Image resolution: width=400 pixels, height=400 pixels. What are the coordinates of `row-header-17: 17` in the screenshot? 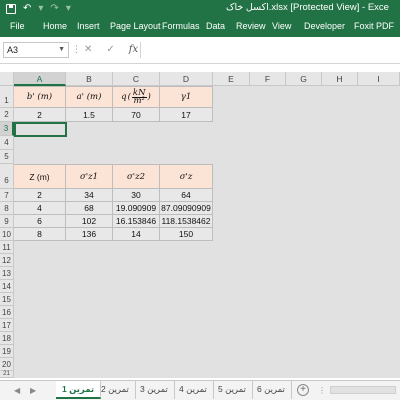 It's located at (7, 325).